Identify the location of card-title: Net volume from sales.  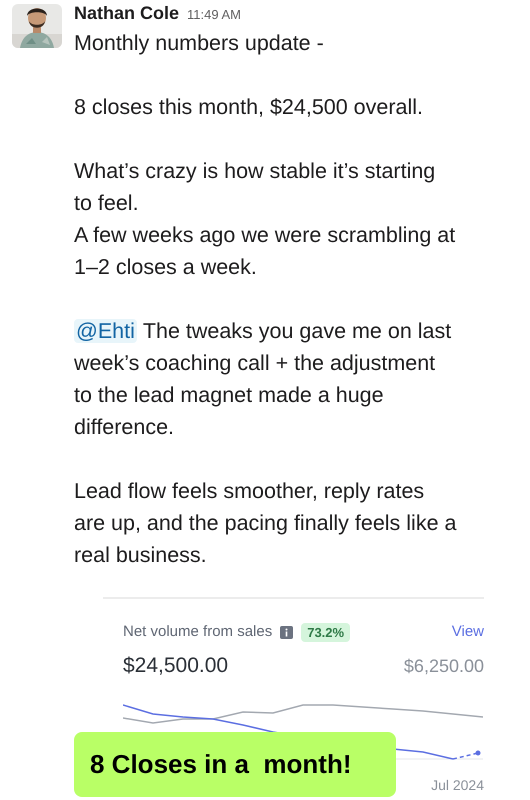
(197, 632).